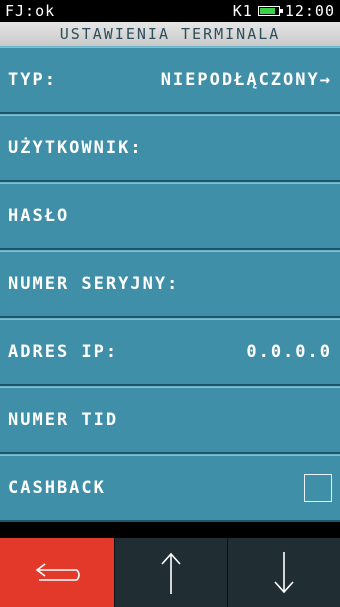 The height and width of the screenshot is (607, 340). What do you see at coordinates (63, 419) in the screenshot?
I see `row-tid-label: NUMER TID` at bounding box center [63, 419].